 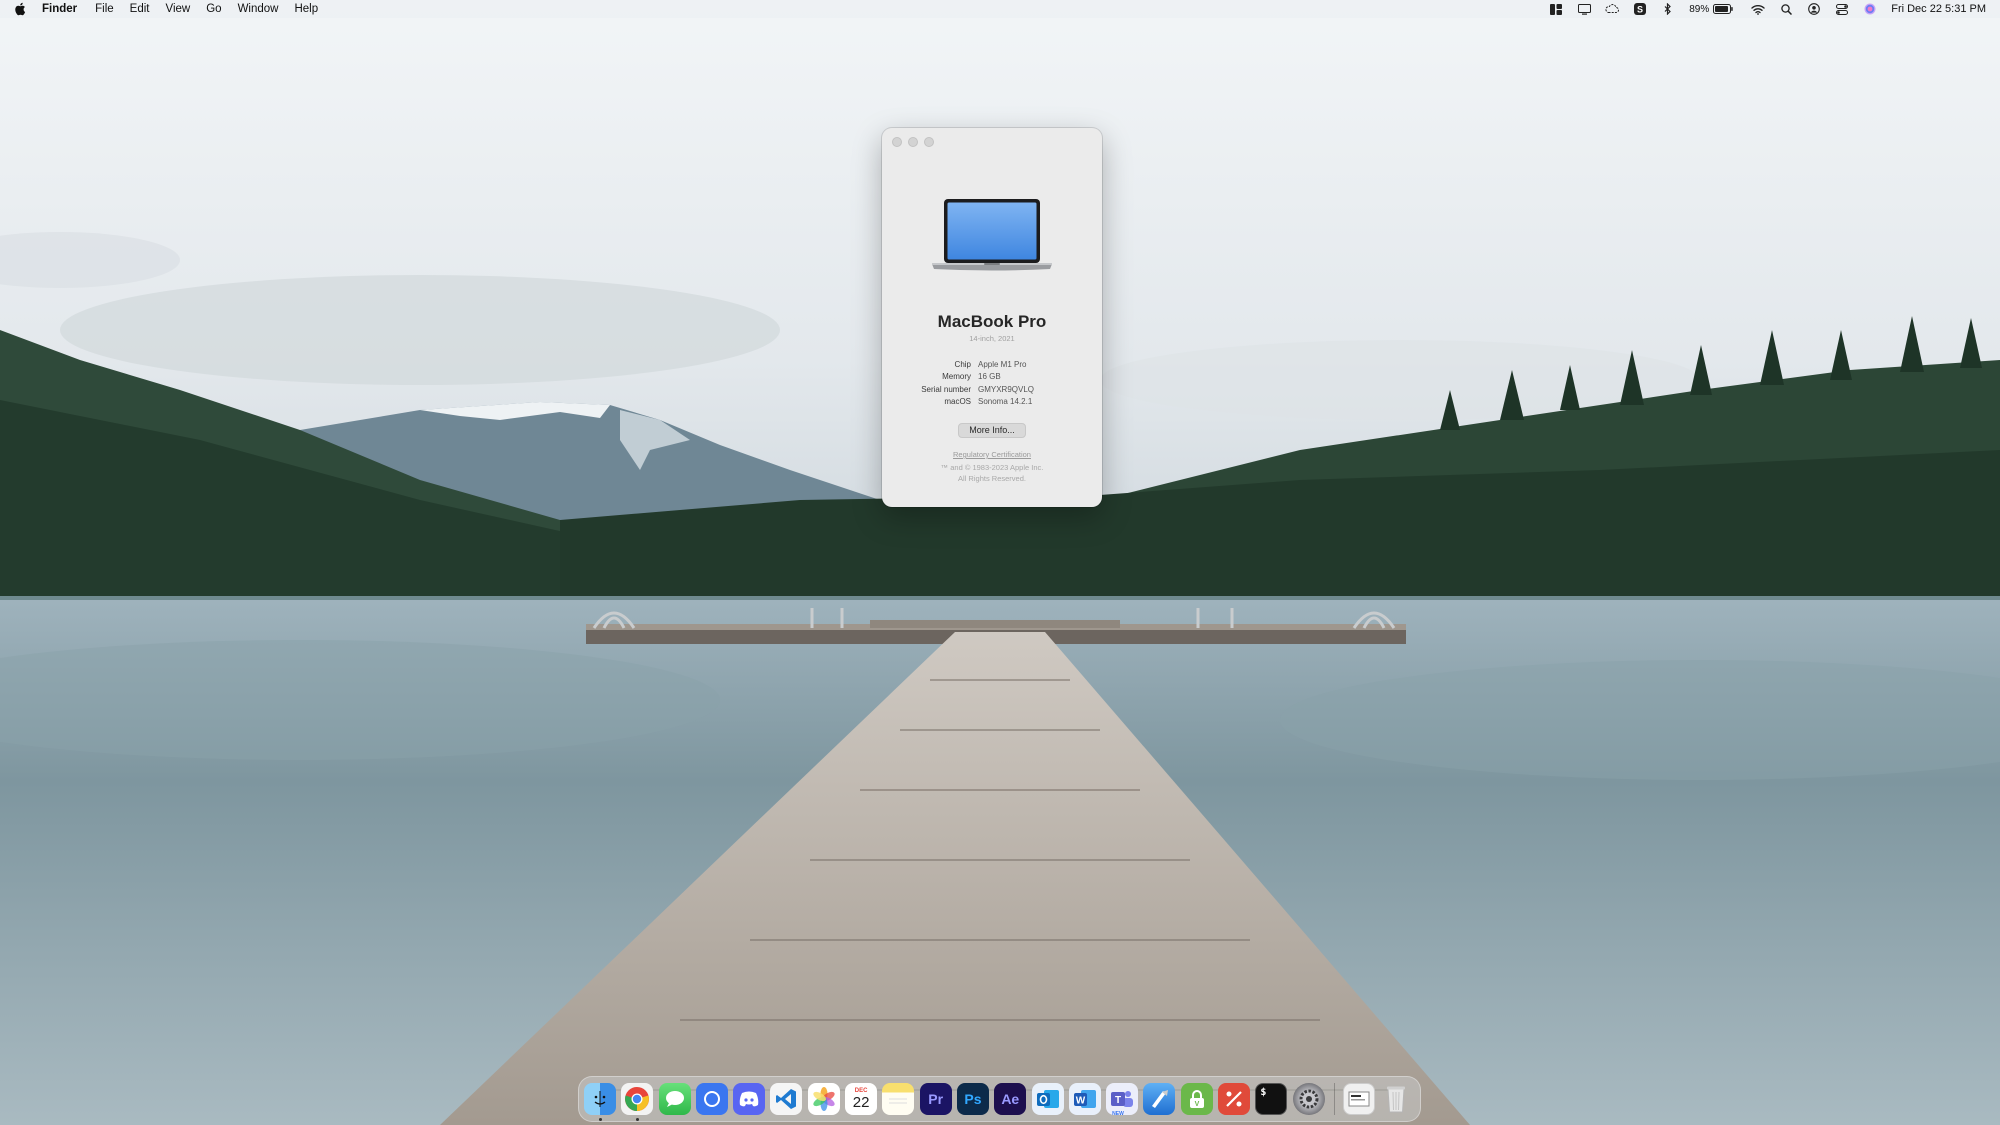 I want to click on discord-icon, so click(x=749, y=1099).